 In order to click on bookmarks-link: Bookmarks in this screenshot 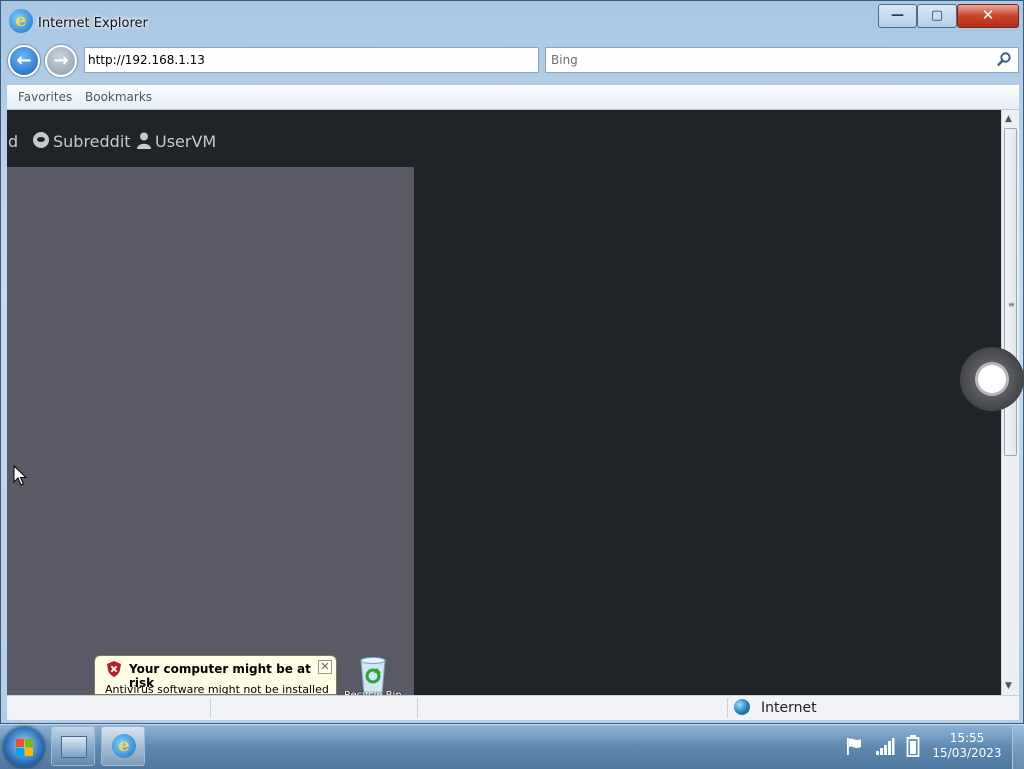, I will do `click(118, 97)`.